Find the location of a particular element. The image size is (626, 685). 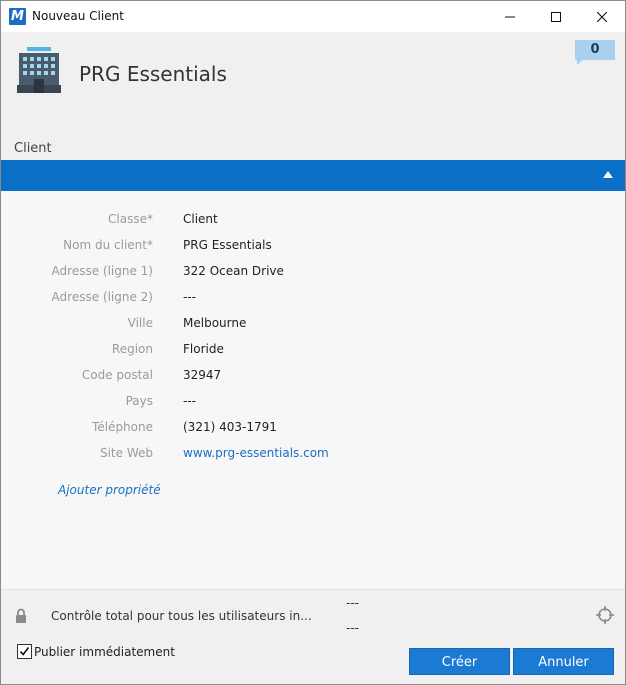

publish-checkbox is located at coordinates (24, 651).